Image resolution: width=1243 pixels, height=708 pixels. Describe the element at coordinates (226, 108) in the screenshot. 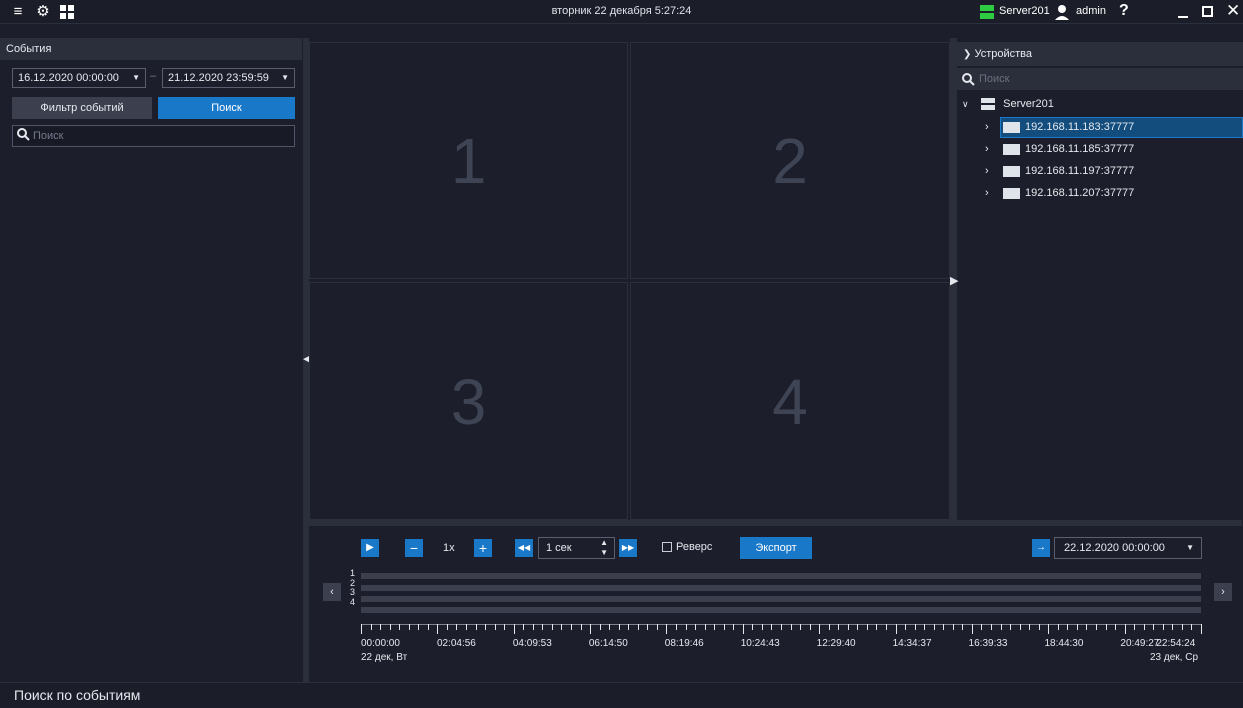

I see `search-button: Поиск` at that location.